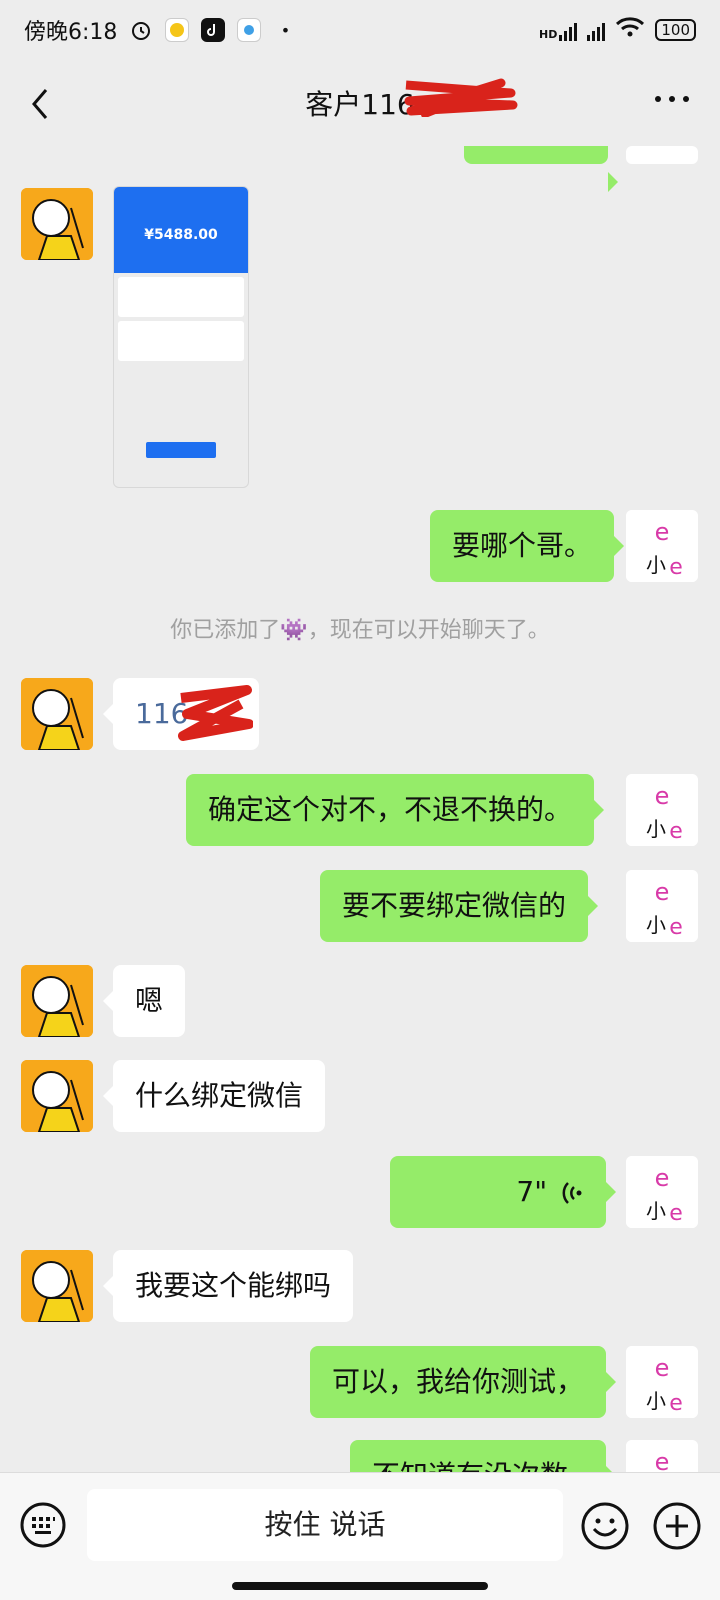 This screenshot has width=720, height=1600. I want to click on more-actions-button, so click(677, 1526).